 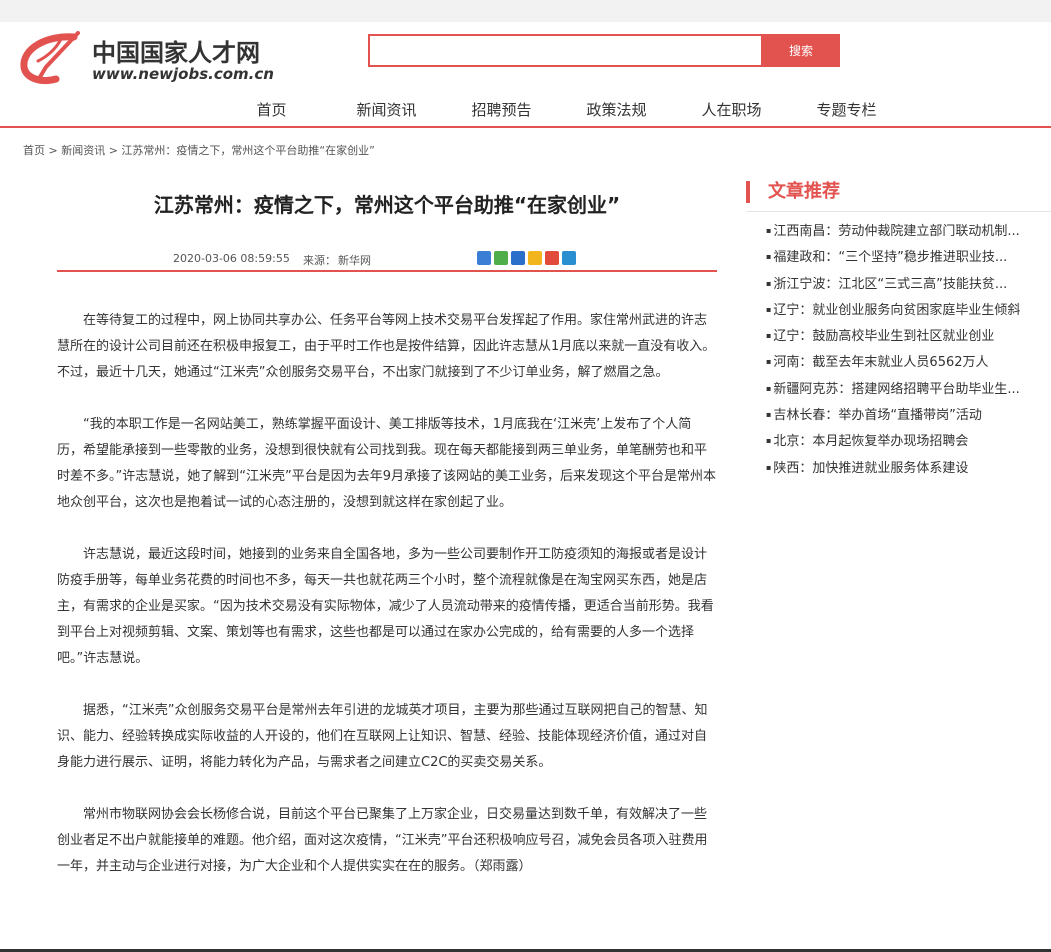 I want to click on nav-item-recruitment: 招聘预告, so click(x=501, y=110).